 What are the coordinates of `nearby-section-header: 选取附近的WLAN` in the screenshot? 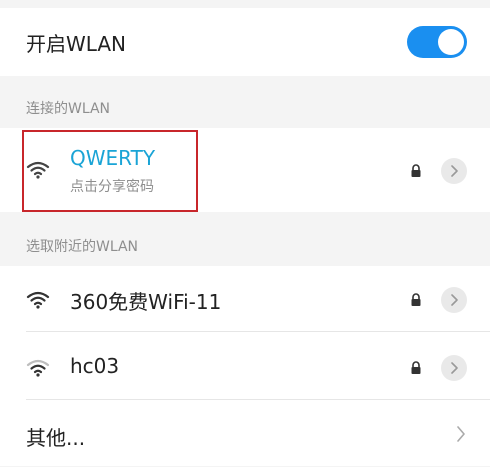 It's located at (82, 247).